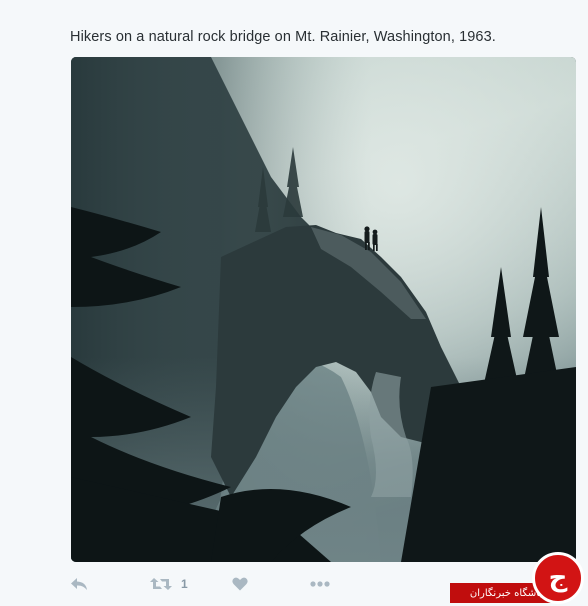  I want to click on retweet-button: 1, so click(169, 584).